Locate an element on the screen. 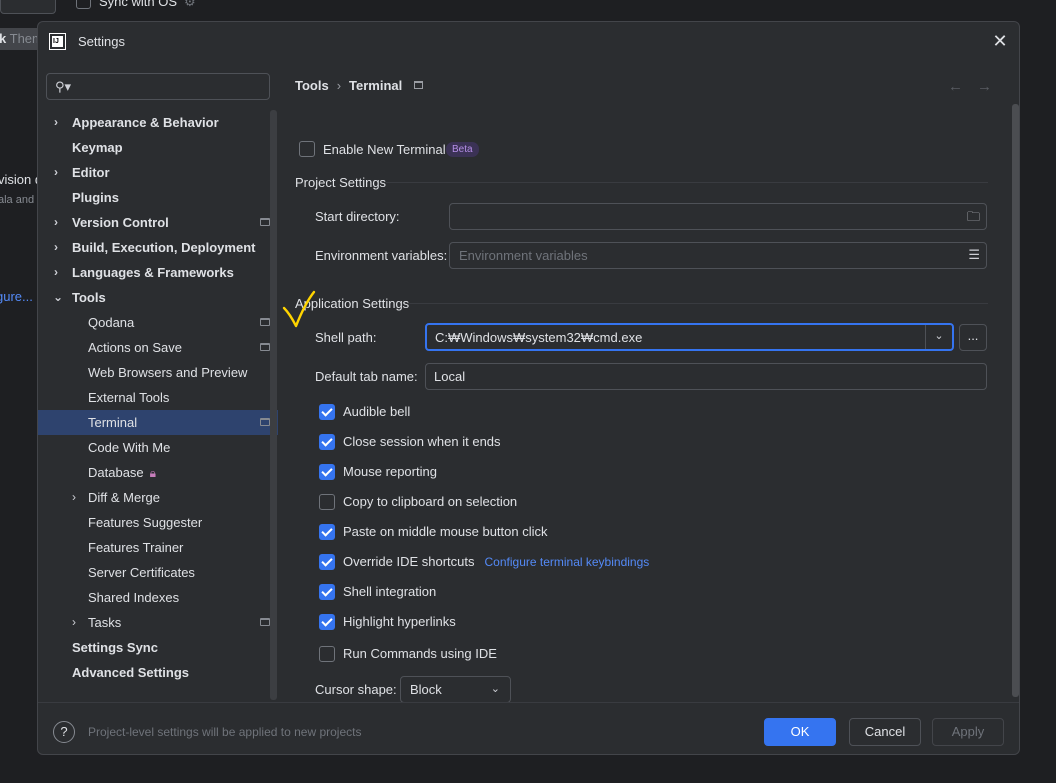 The image size is (1056, 783). breadcrumb-current: Terminal is located at coordinates (376, 85).